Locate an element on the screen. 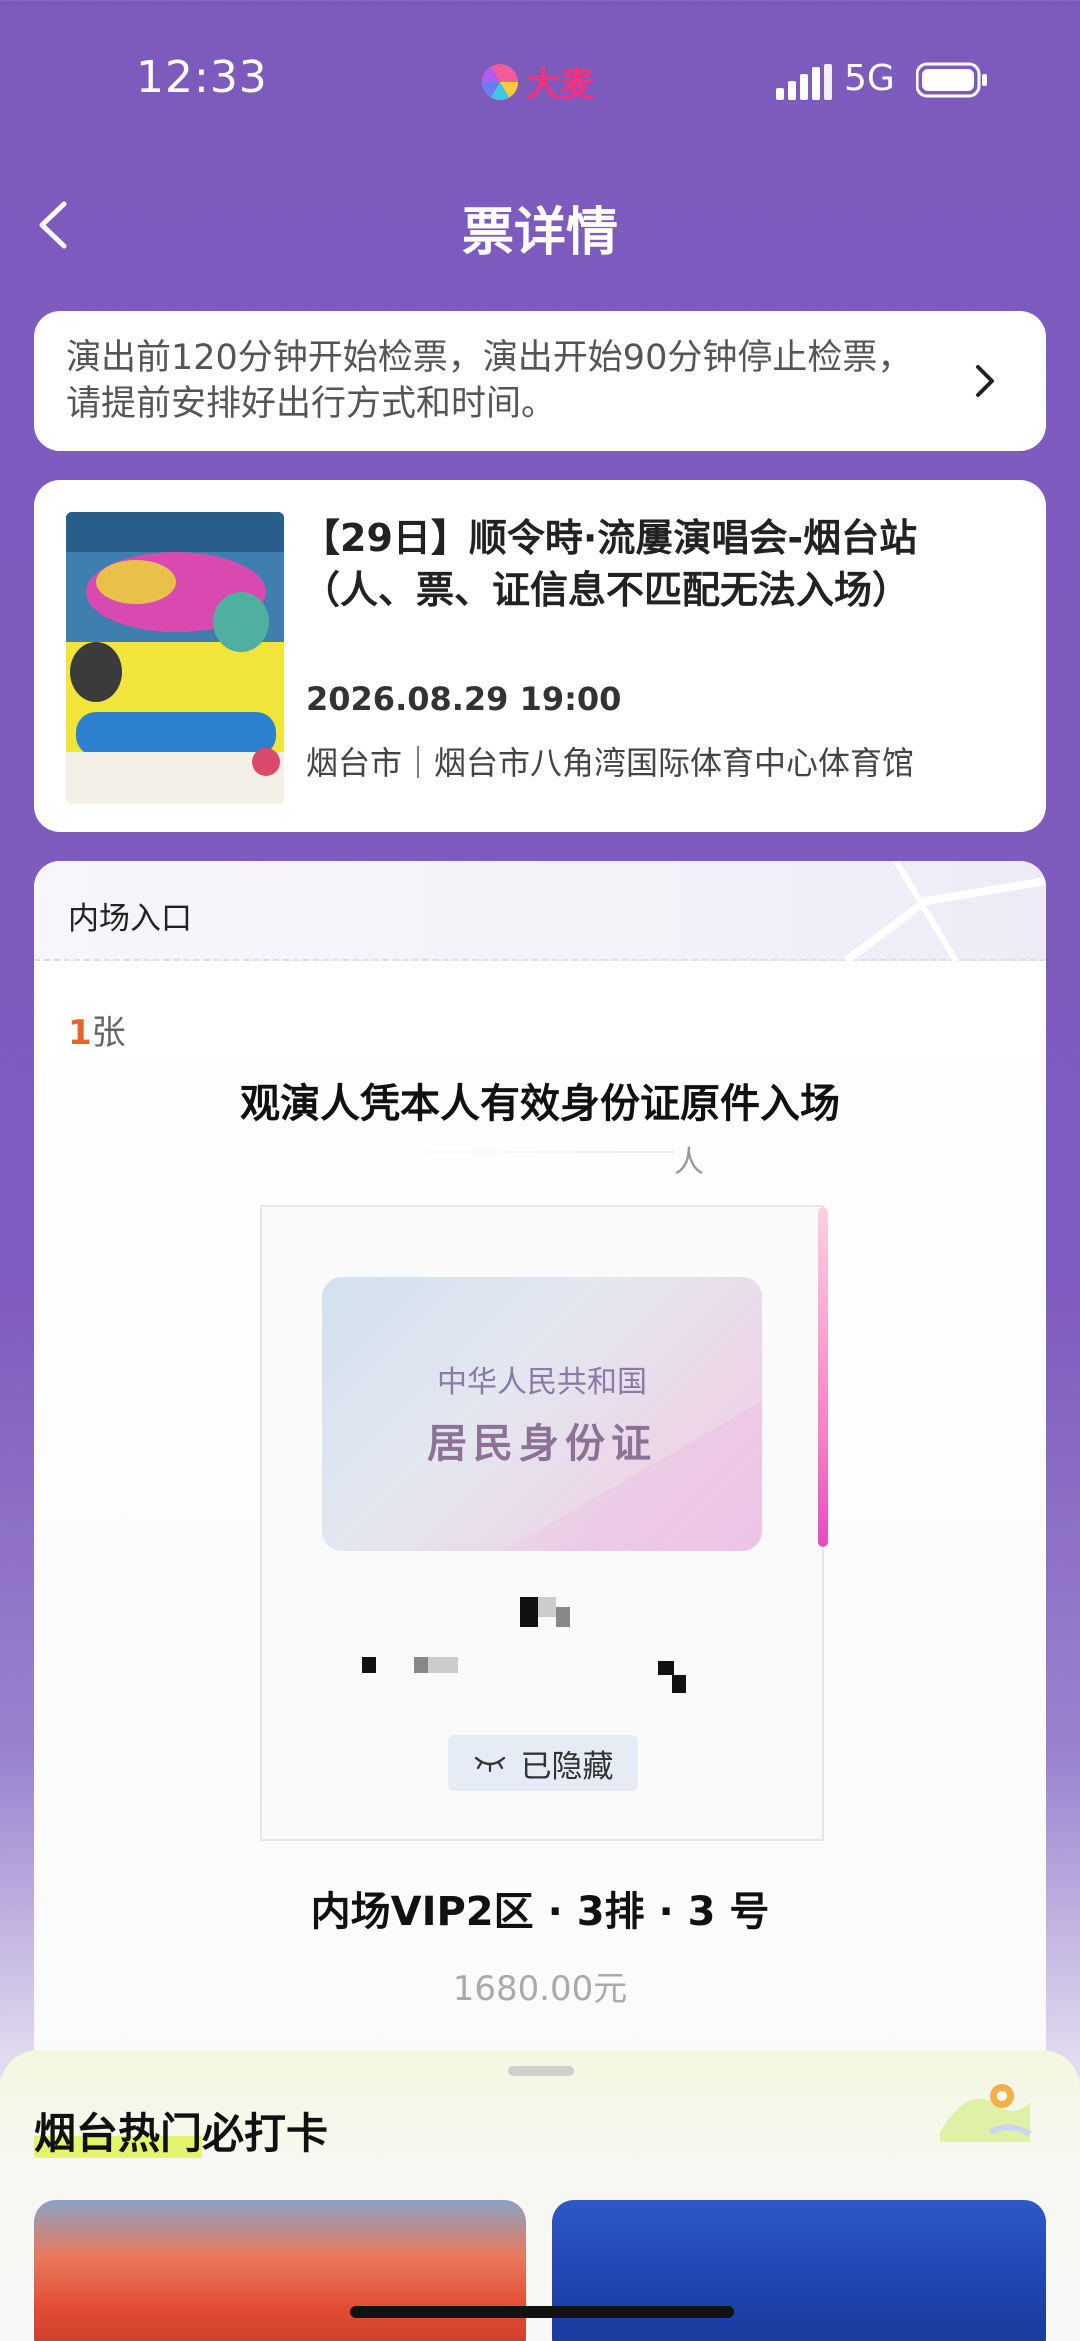  sheet-title-highlight: 烟台热门 is located at coordinates (118, 2133).